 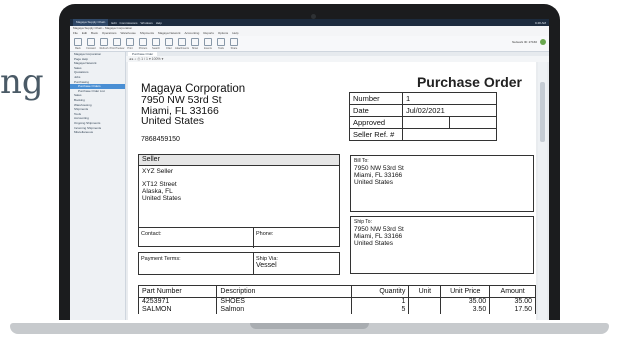 I want to click on filter-button: Filter, so click(x=169, y=43).